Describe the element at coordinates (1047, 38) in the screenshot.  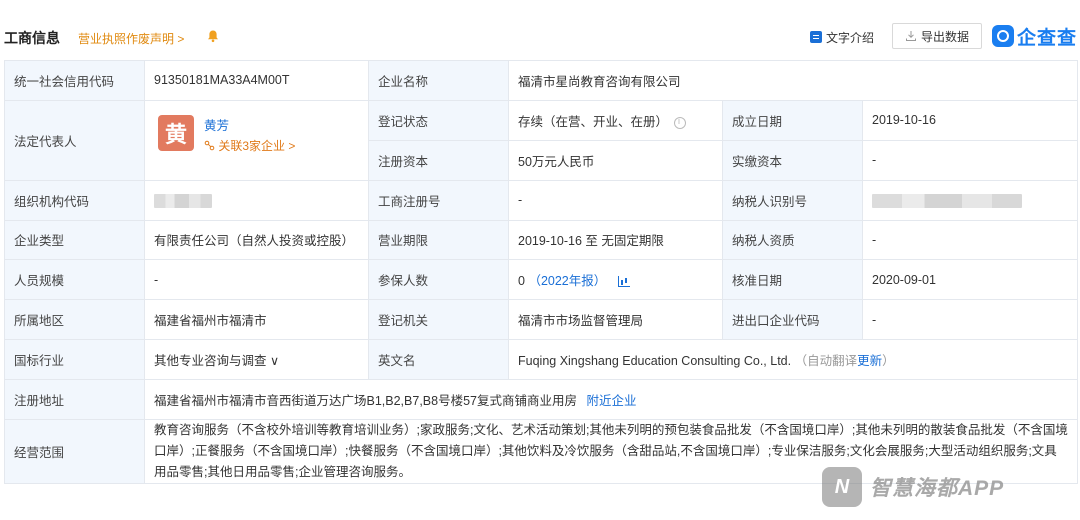
I see `logo-text: 企查查` at that location.